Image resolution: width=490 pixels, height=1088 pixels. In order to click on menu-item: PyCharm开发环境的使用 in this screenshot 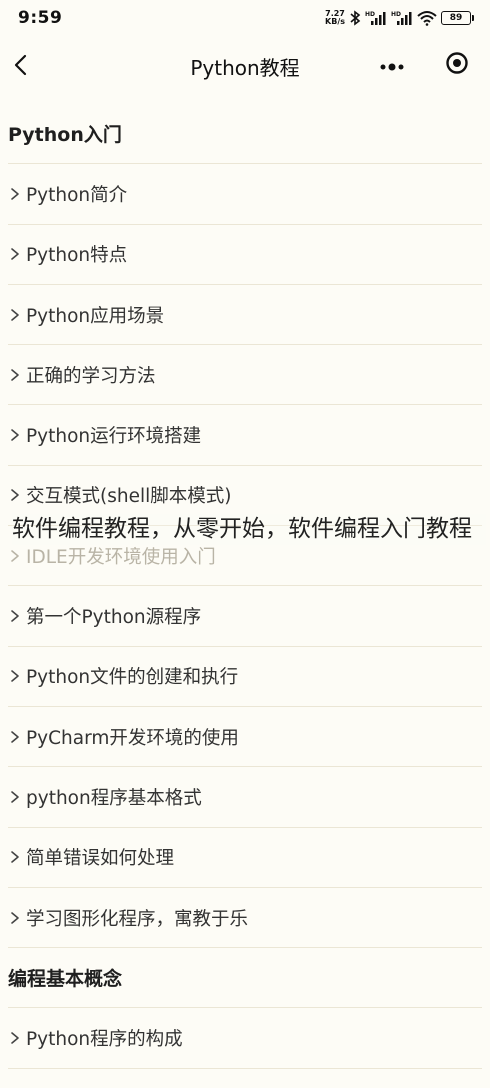, I will do `click(245, 737)`.